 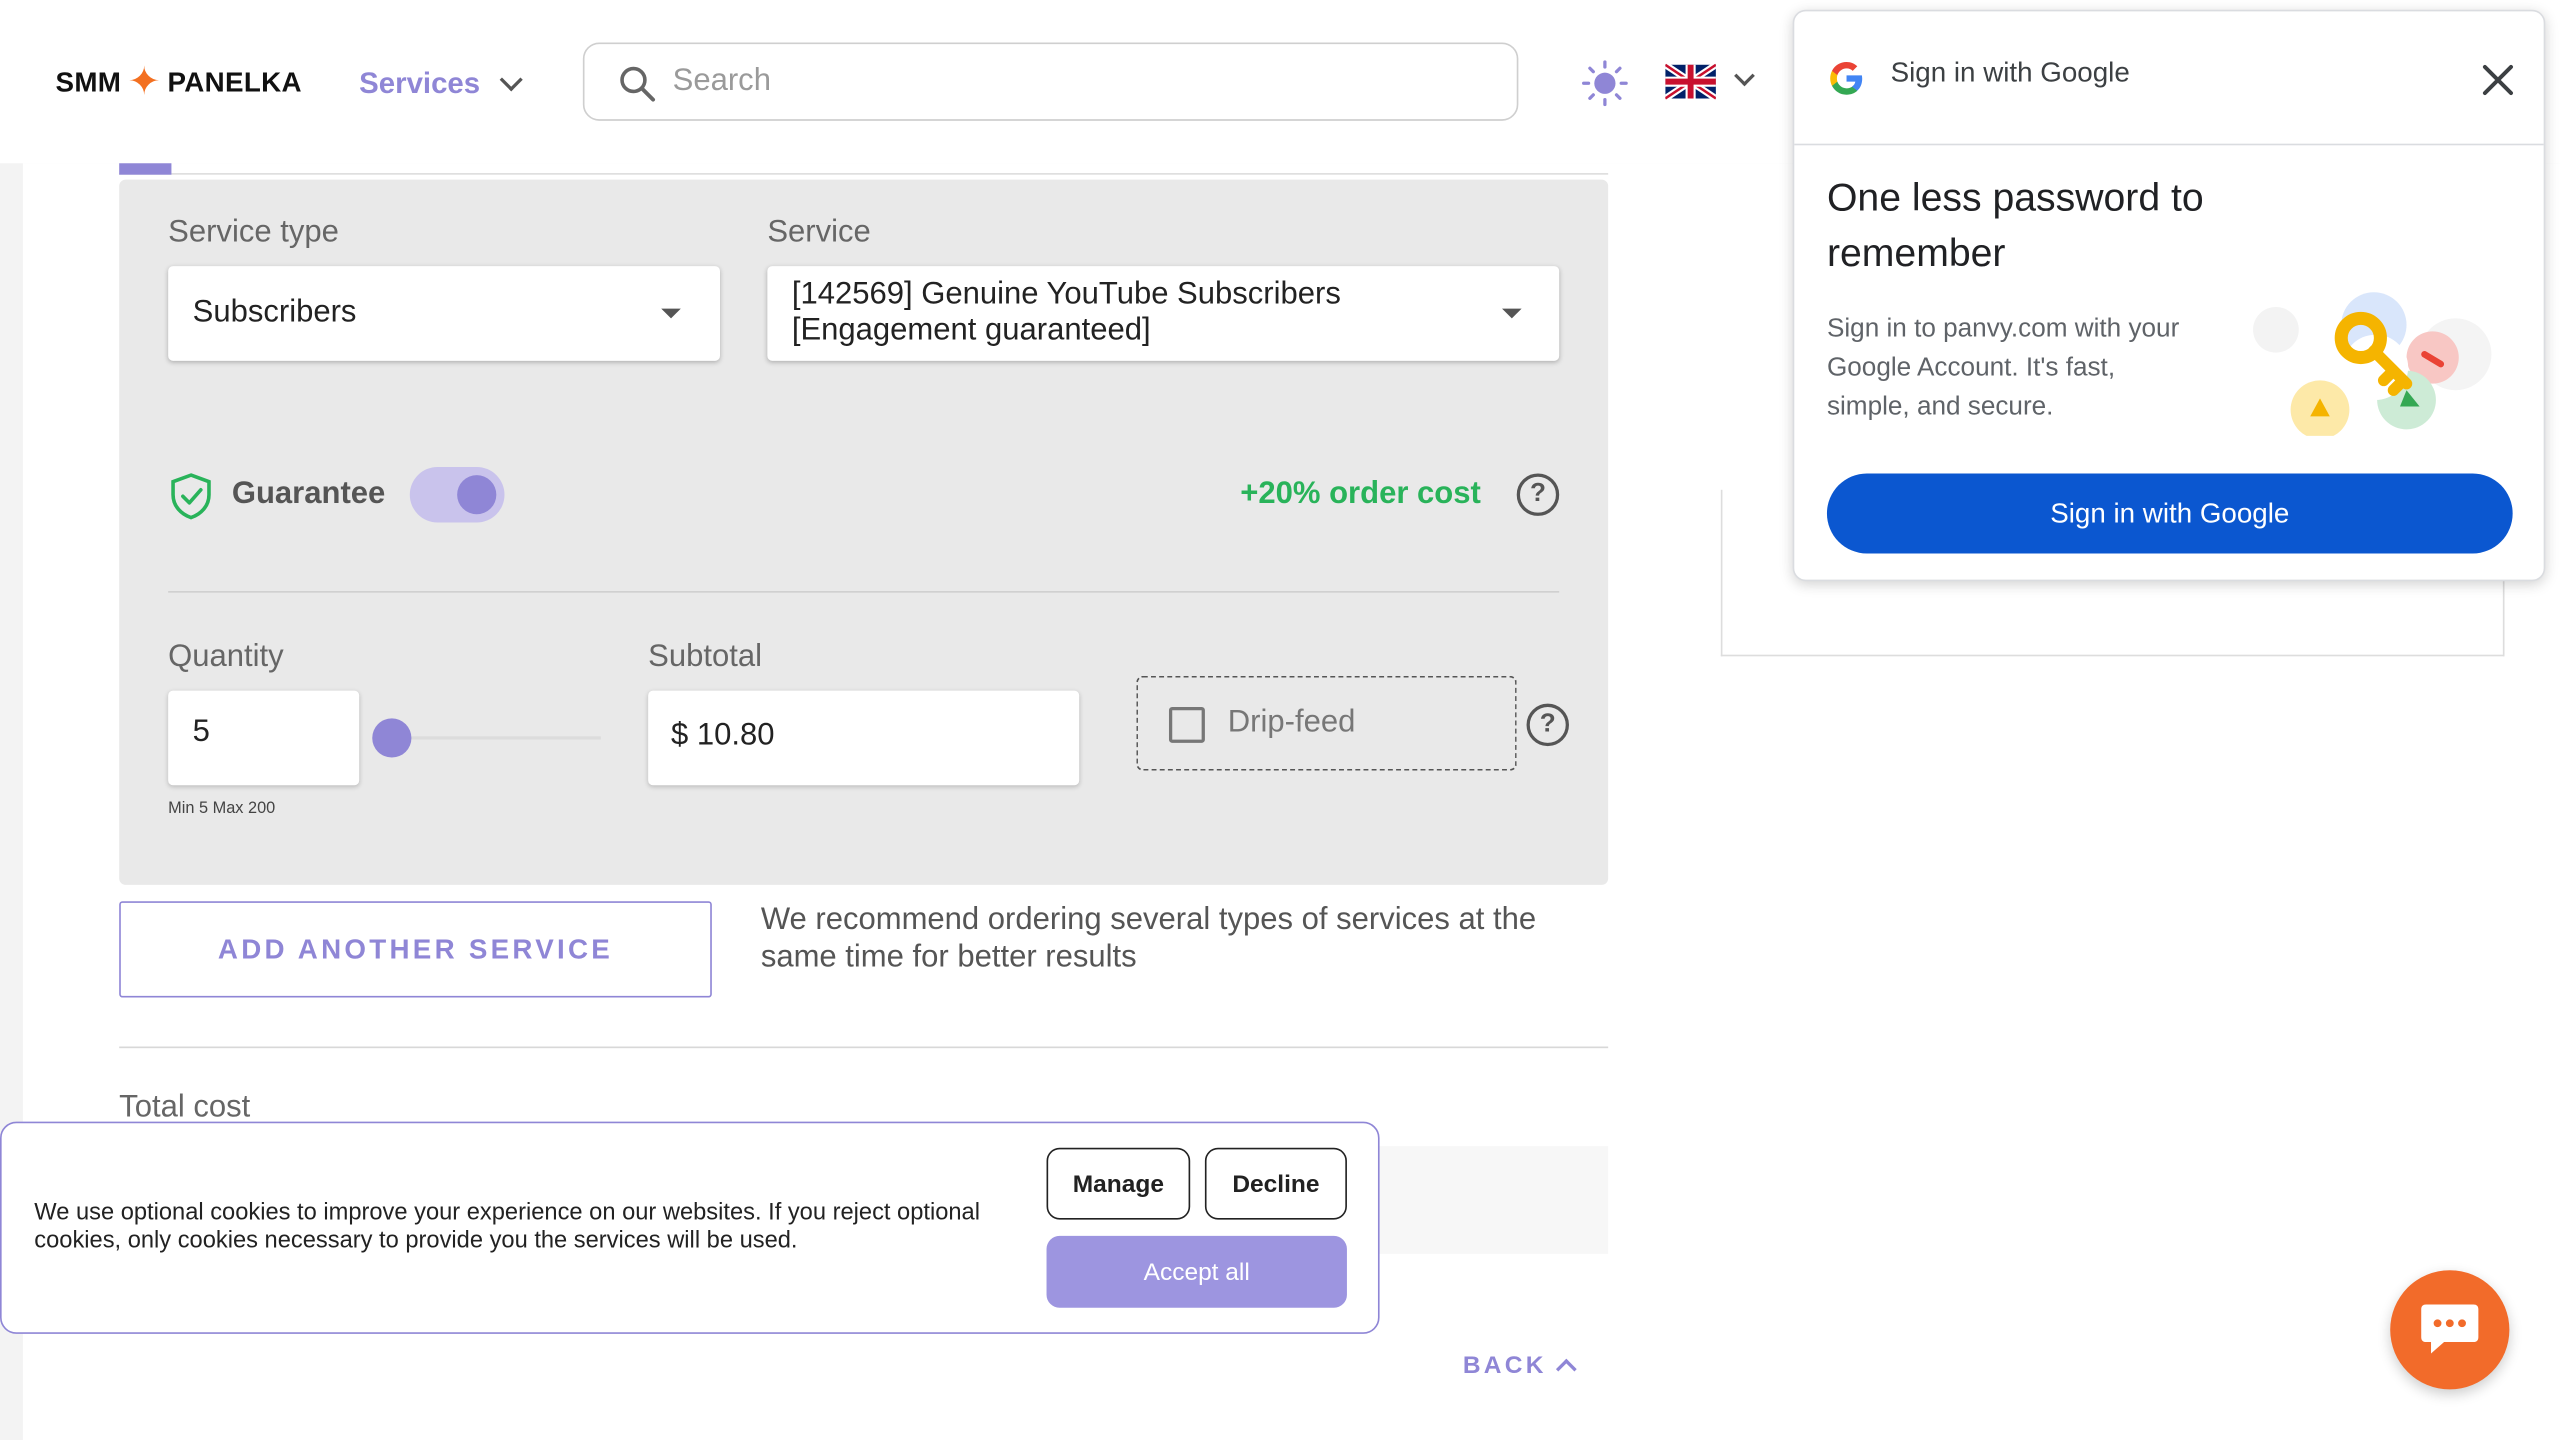 I want to click on key-illustration-icon, so click(x=2372, y=364).